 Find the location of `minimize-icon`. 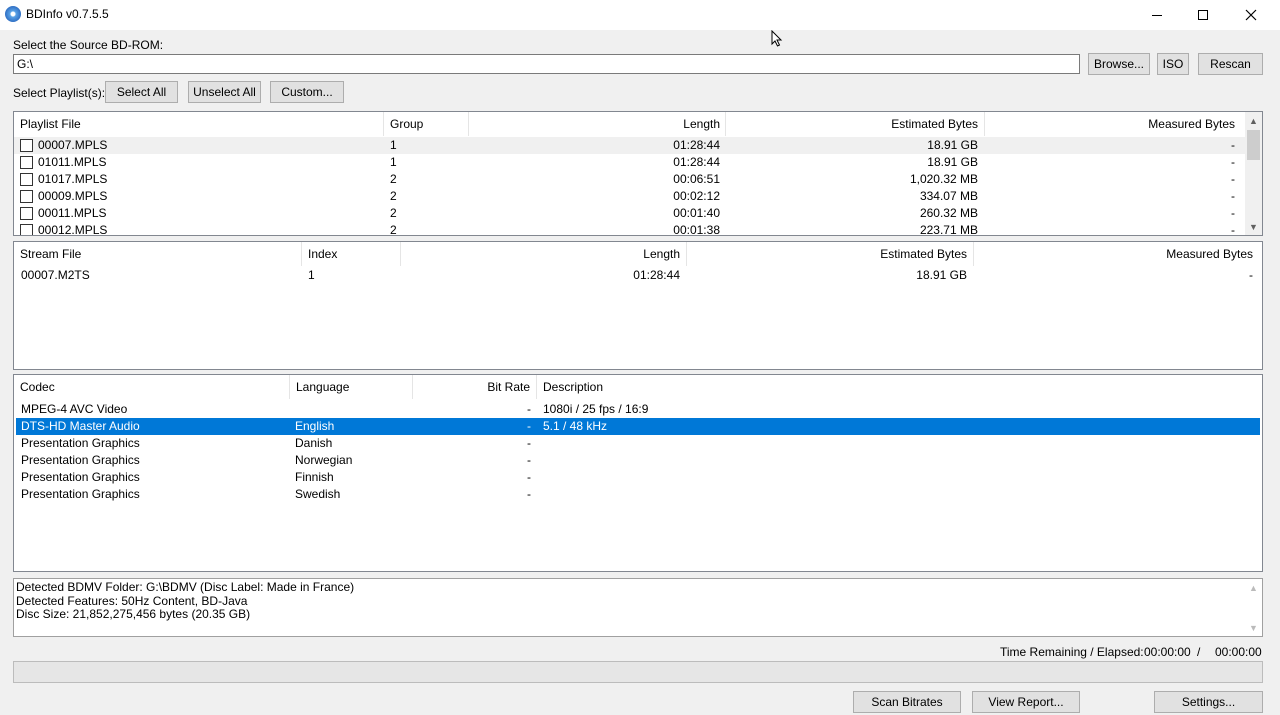

minimize-icon is located at coordinates (1157, 15).